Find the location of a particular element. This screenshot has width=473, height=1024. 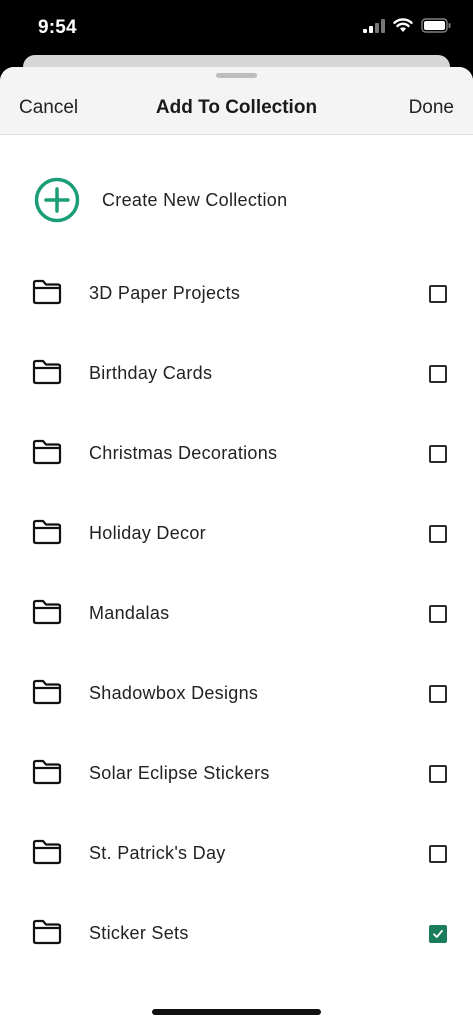

collection-item: Solar Eclipse Stickers is located at coordinates (236, 773).